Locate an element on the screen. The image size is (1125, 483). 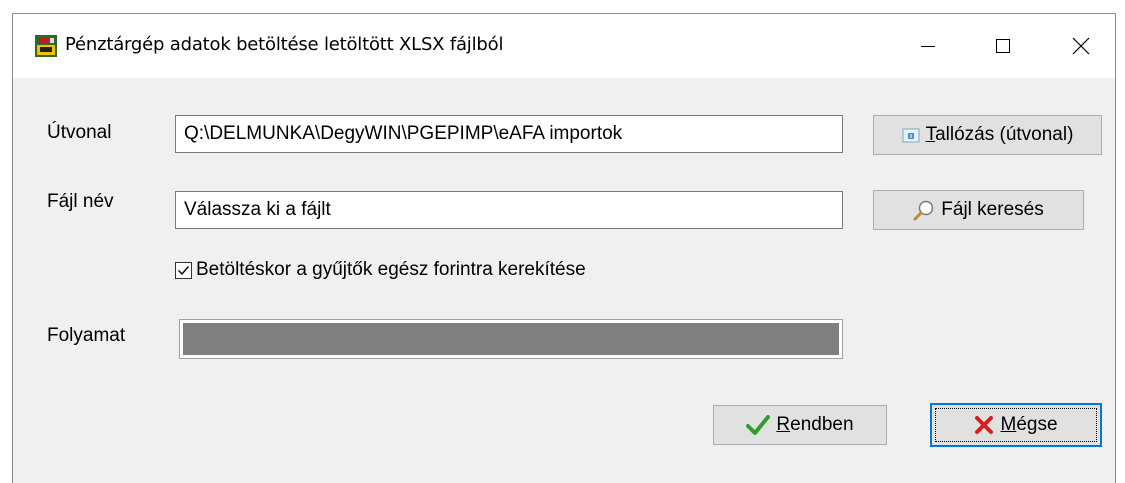
progress-bar is located at coordinates (511, 339).